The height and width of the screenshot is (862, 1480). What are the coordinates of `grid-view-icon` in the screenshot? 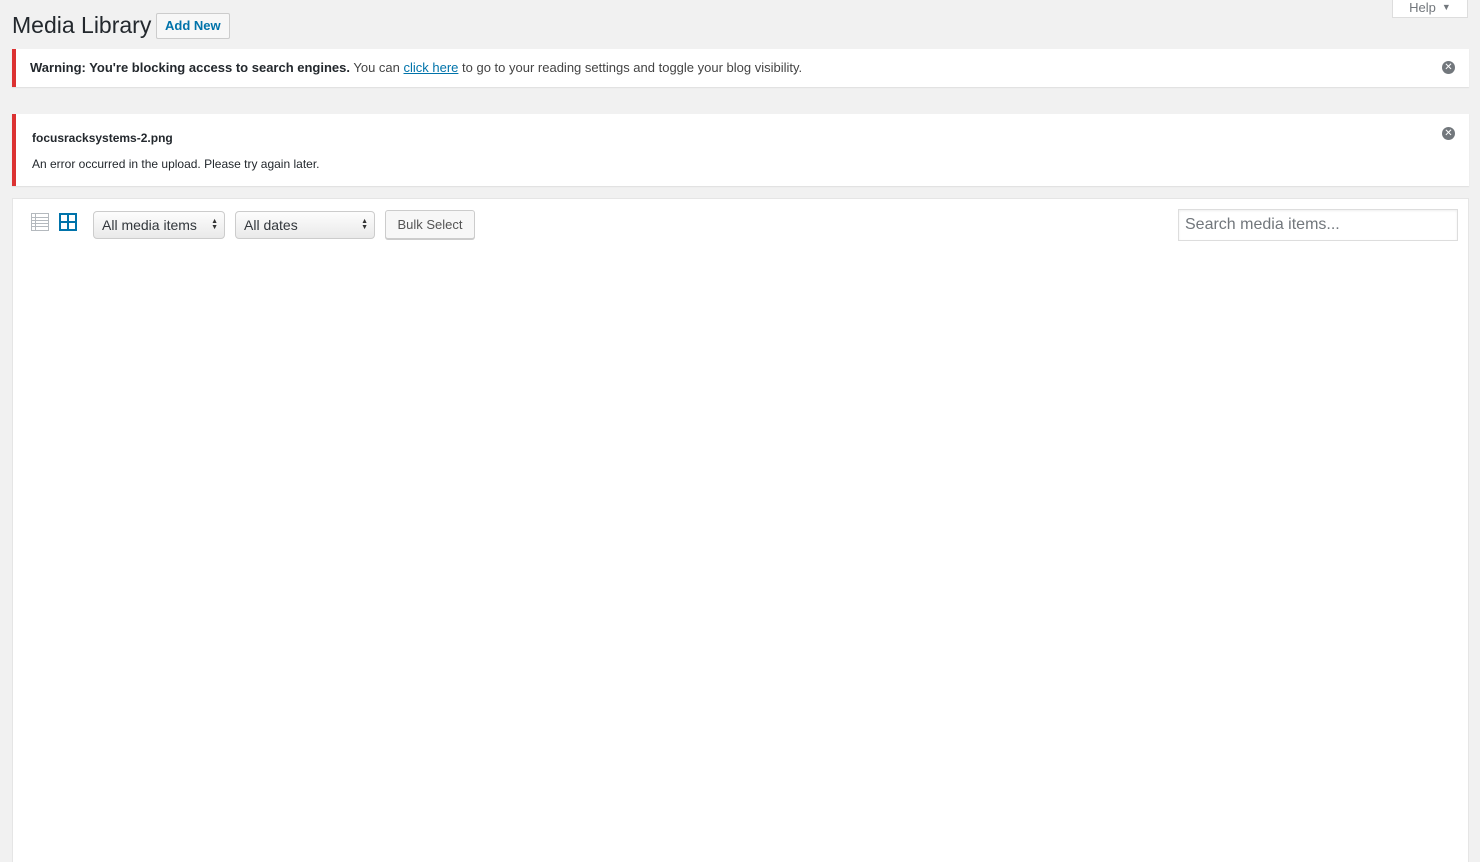 It's located at (68, 222).